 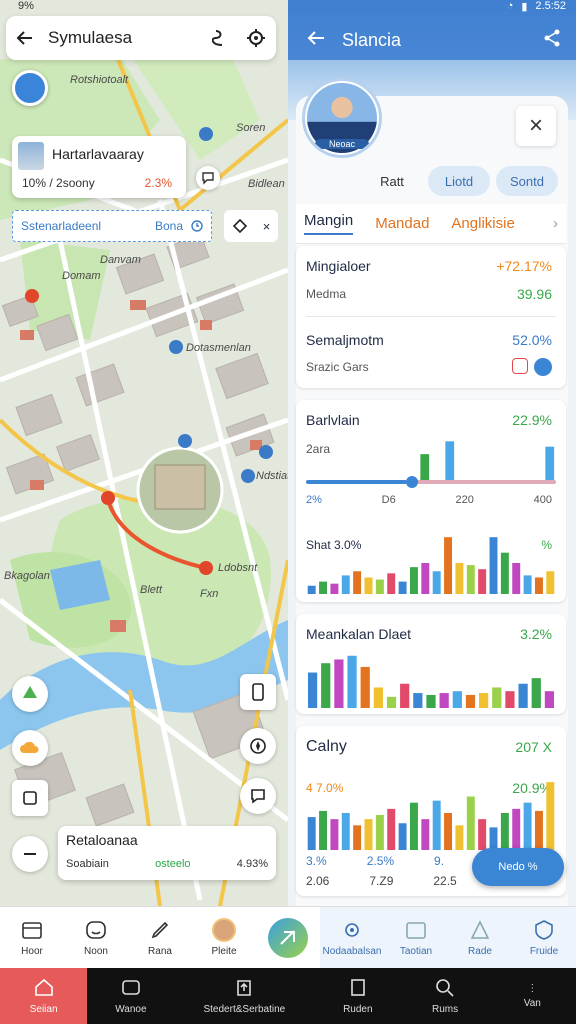 What do you see at coordinates (527, 181) in the screenshot?
I see `segment-button: Sontd` at bounding box center [527, 181].